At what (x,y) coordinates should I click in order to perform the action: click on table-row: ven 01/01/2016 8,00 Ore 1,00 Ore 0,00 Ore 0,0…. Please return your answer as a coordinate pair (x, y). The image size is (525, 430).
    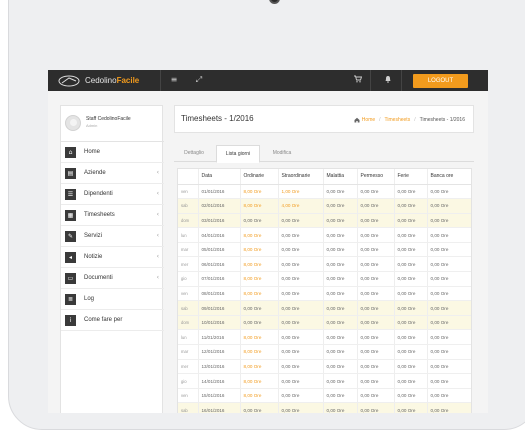
    Looking at the image, I should click on (324, 192).